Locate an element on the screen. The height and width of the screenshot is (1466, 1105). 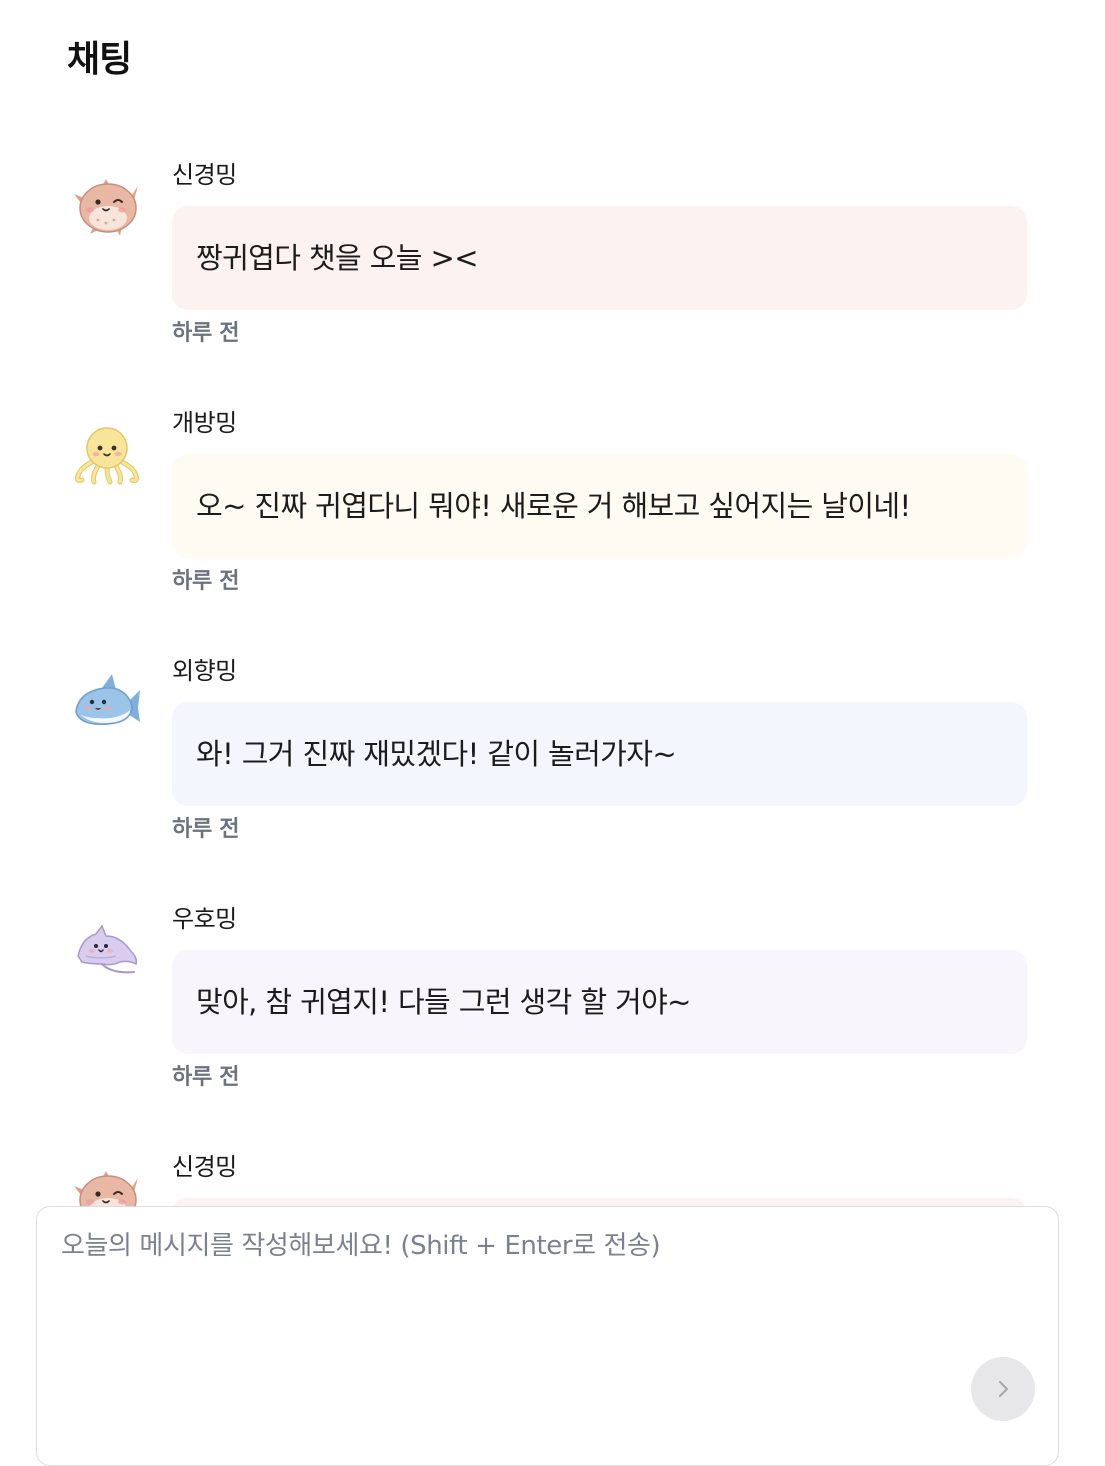
shark-avatar is located at coordinates (107, 703).